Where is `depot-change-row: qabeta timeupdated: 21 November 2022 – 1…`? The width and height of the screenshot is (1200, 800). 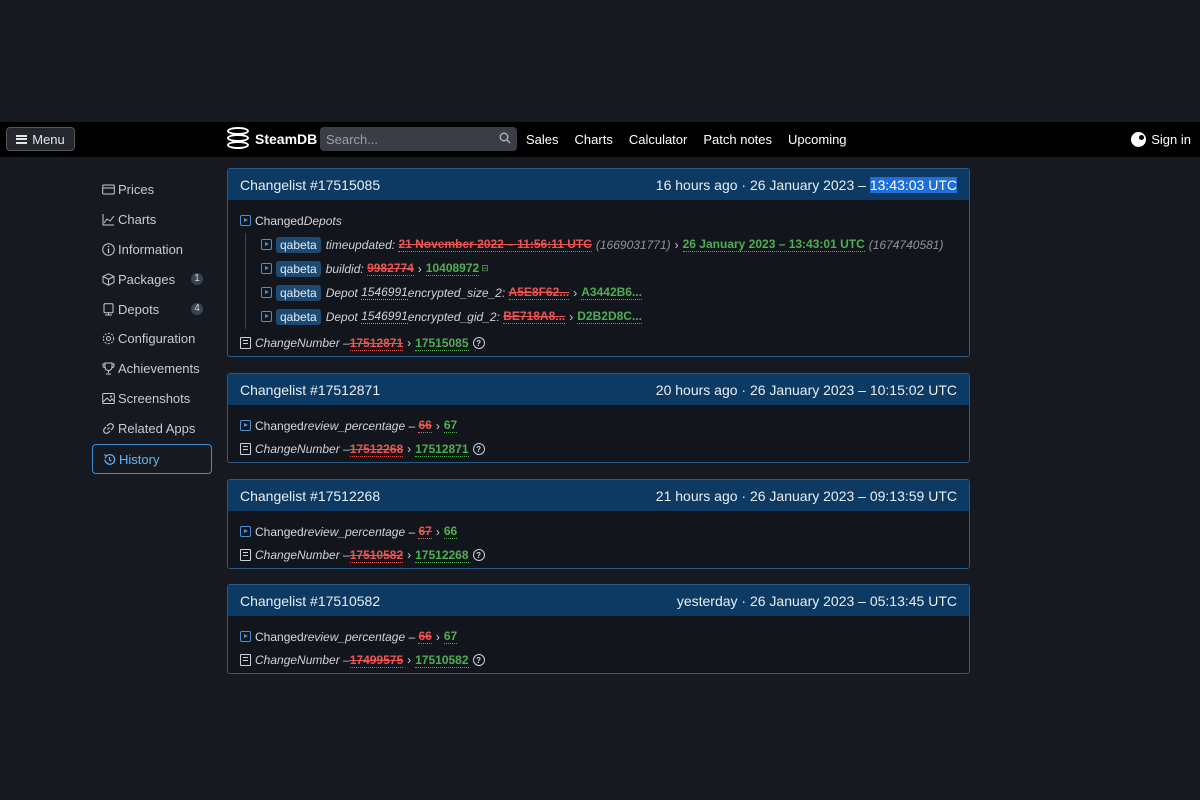
depot-change-row: qabeta timeupdated: 21 November 2022 – 1… is located at coordinates (601, 245).